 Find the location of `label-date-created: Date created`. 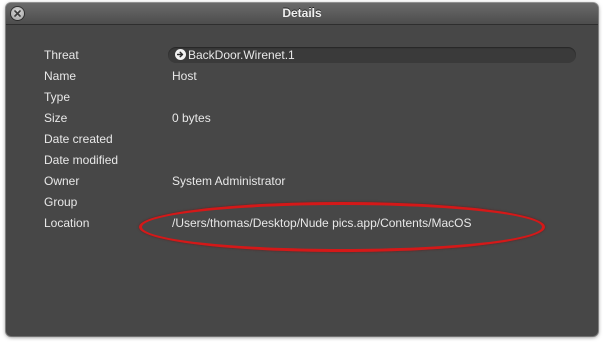

label-date-created: Date created is located at coordinates (78, 139).